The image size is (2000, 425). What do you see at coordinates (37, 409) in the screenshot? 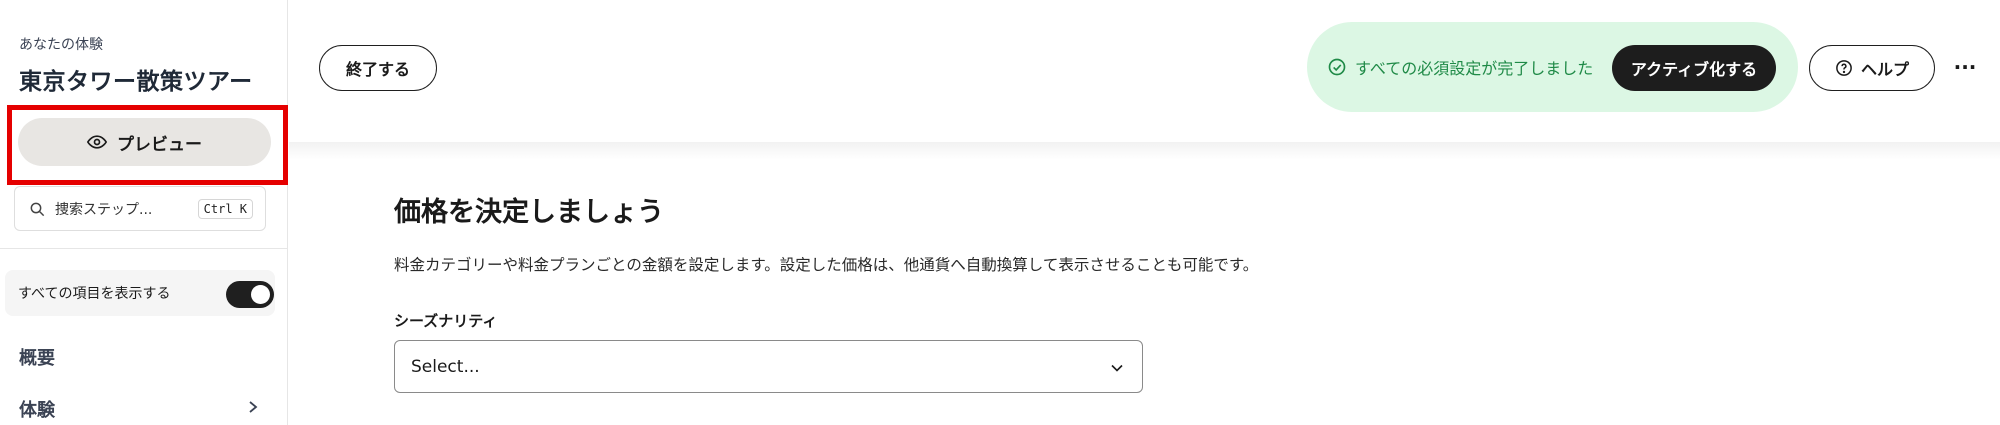
I see `sidebar-item-experience: 体験` at bounding box center [37, 409].